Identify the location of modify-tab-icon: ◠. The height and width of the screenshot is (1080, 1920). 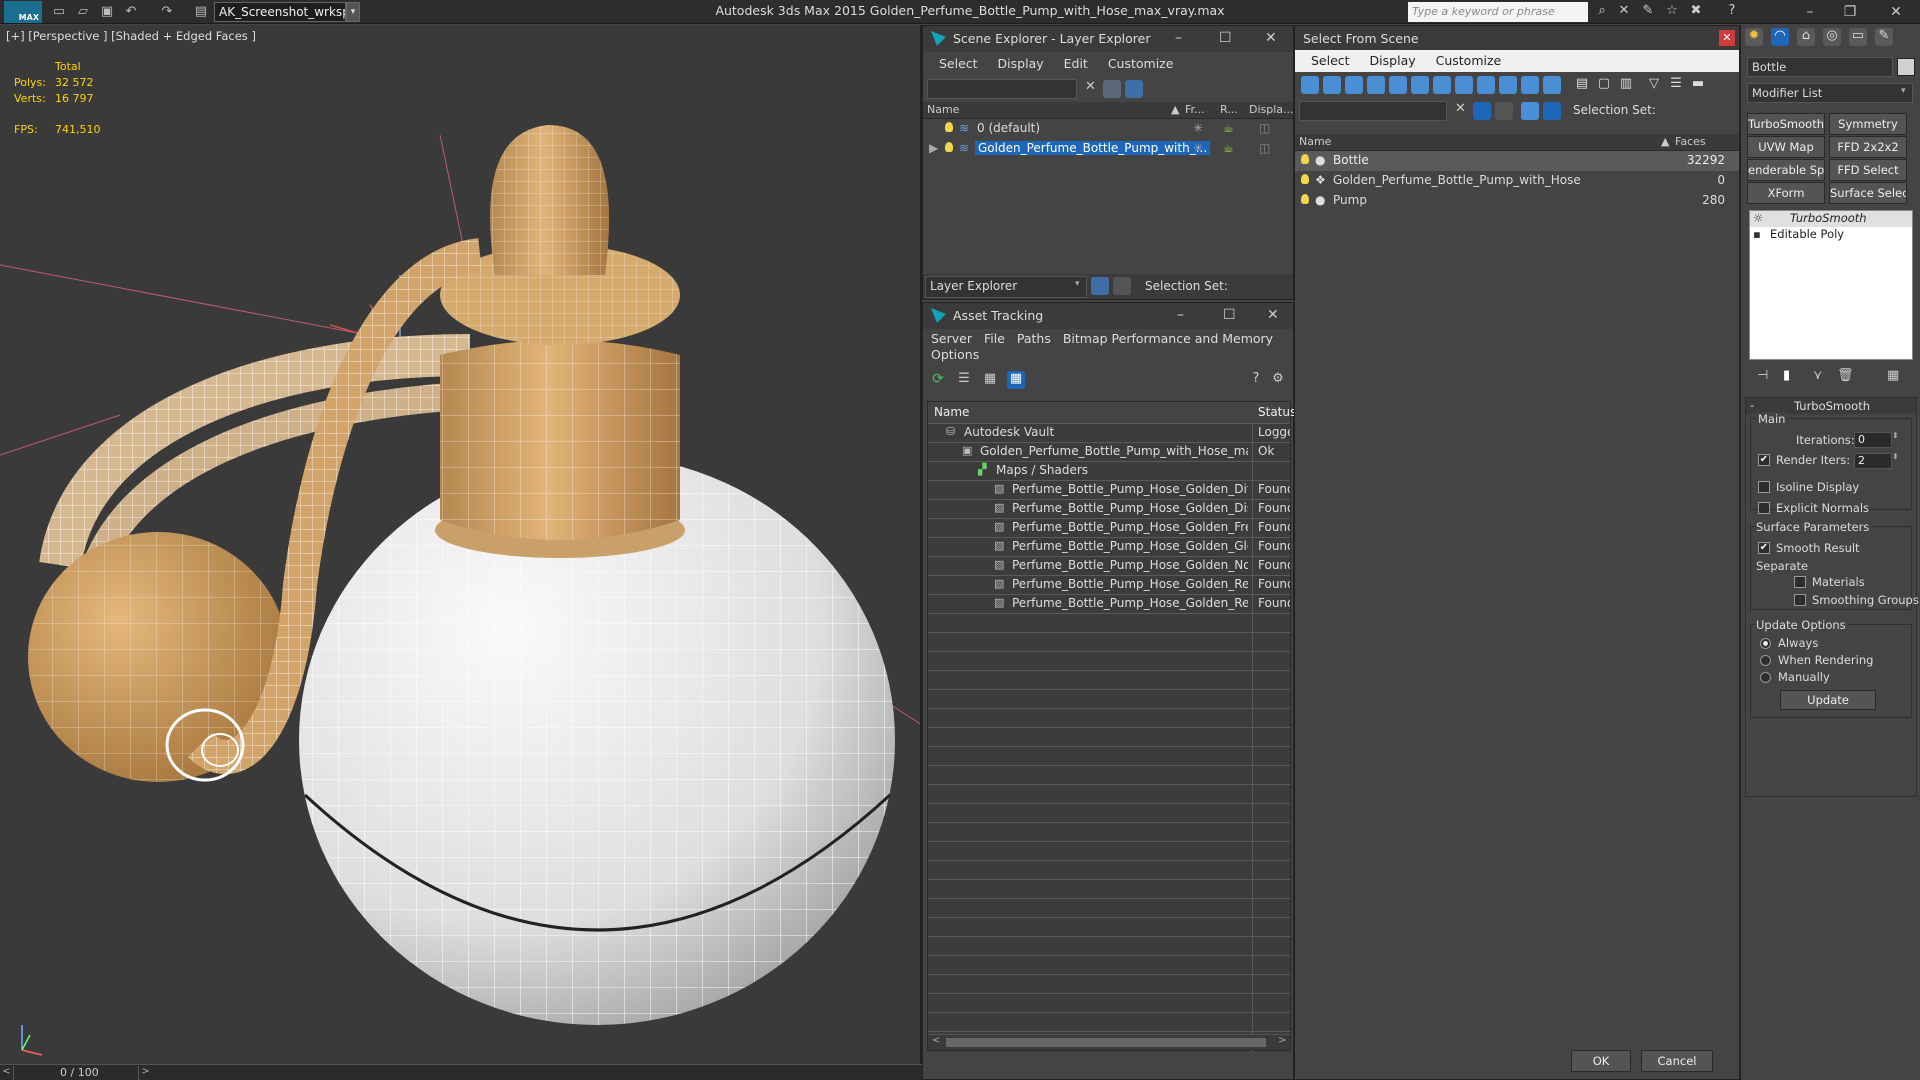
(1780, 37).